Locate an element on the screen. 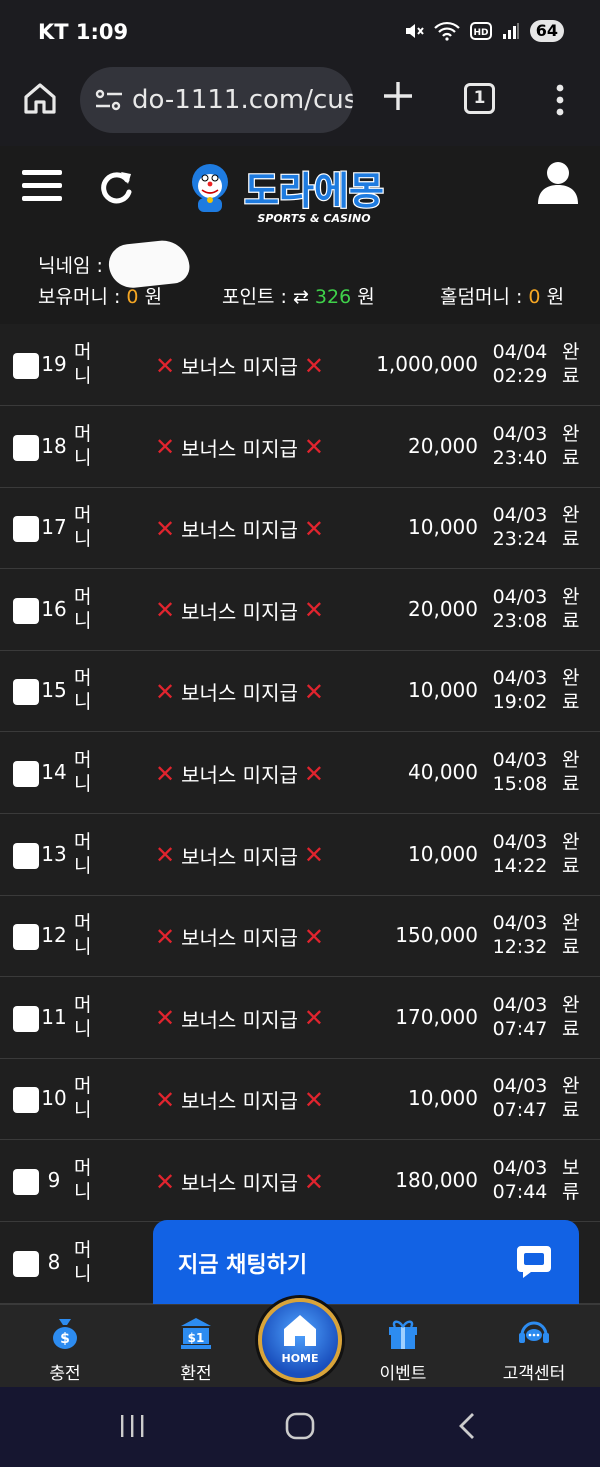 This screenshot has width=600, height=1467. row-datetime: 04/03 12:32 is located at coordinates (520, 935).